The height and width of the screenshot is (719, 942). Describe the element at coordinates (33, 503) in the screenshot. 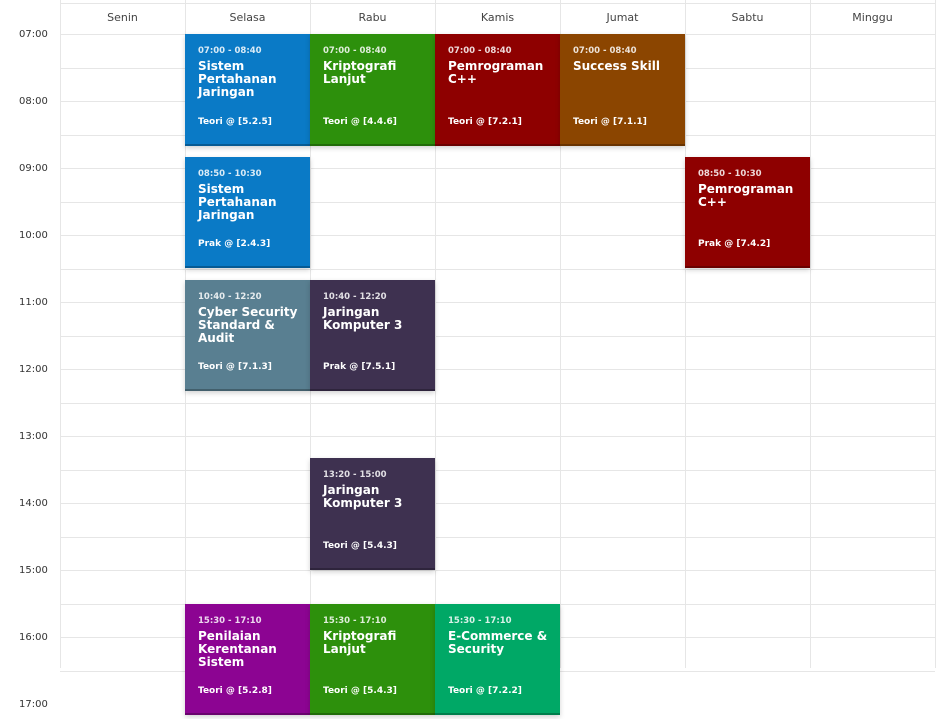

I see `time-label: 14:00` at that location.